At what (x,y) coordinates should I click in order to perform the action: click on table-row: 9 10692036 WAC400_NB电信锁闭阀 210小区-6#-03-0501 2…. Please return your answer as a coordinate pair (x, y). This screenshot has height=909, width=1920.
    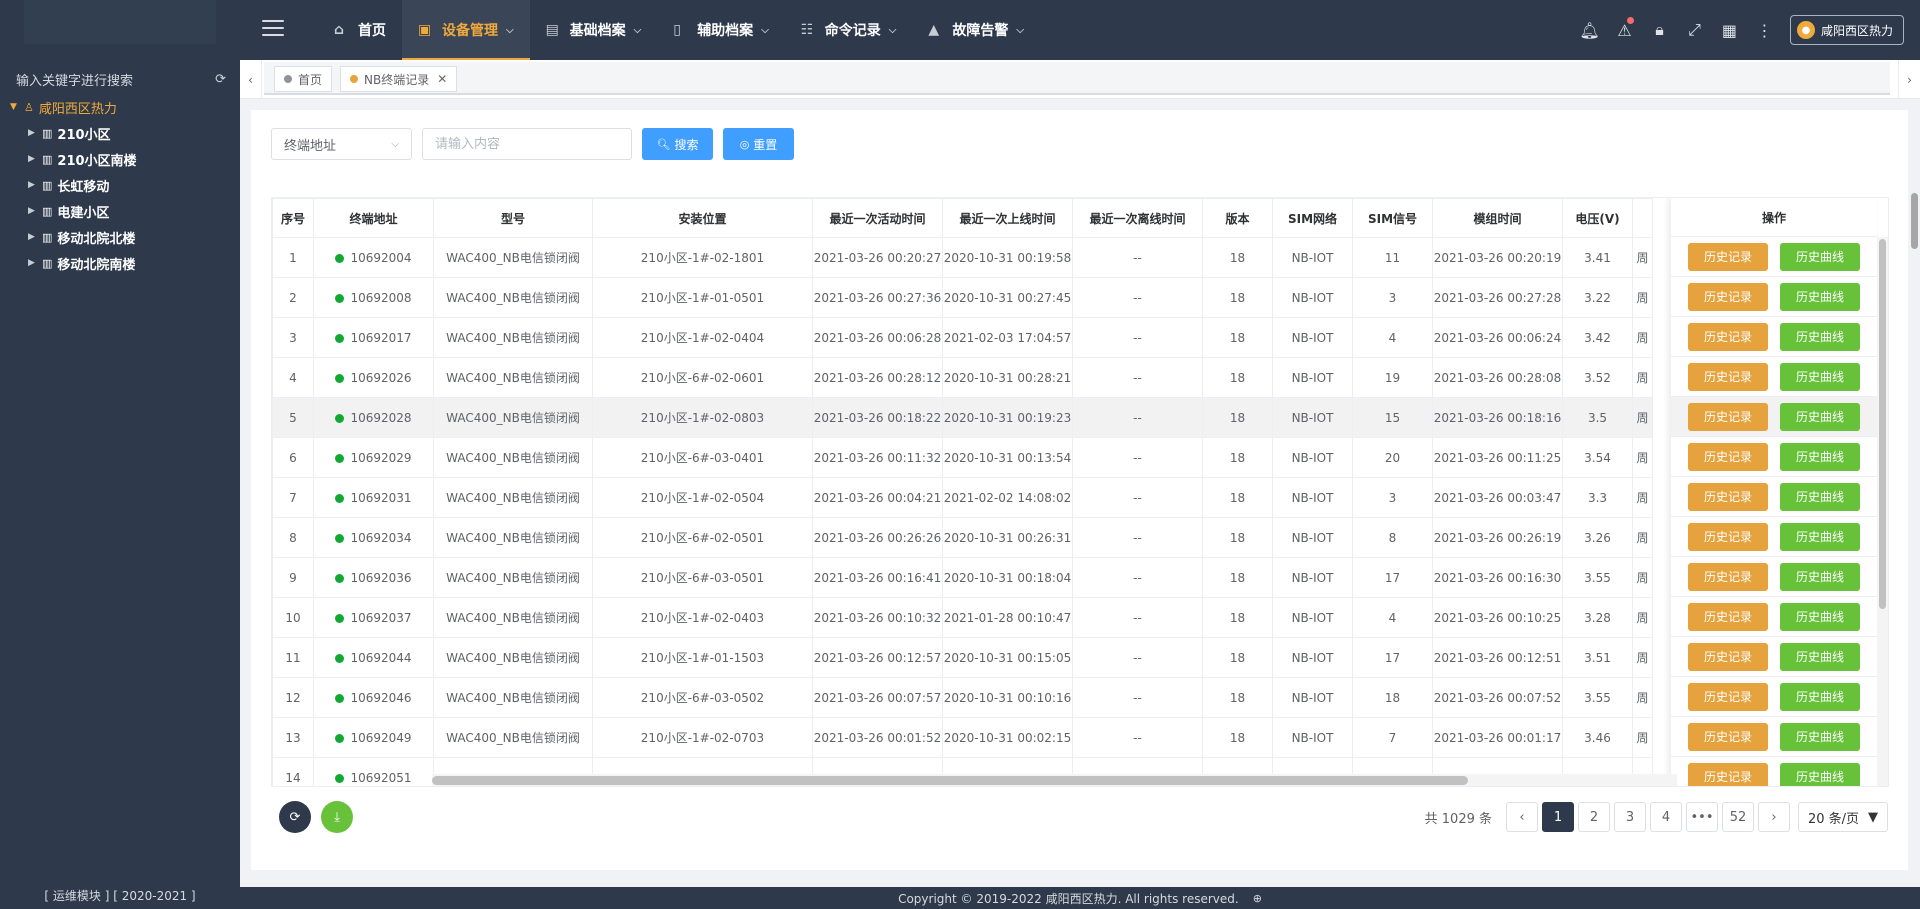
    Looking at the image, I should click on (962, 577).